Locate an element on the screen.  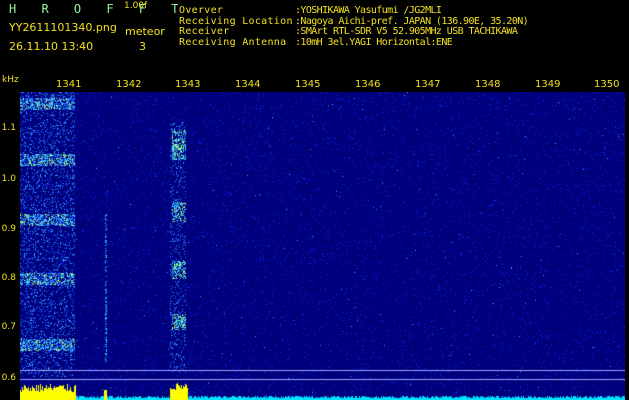
freq-tick-label: 0.8 is located at coordinates (8, 278).